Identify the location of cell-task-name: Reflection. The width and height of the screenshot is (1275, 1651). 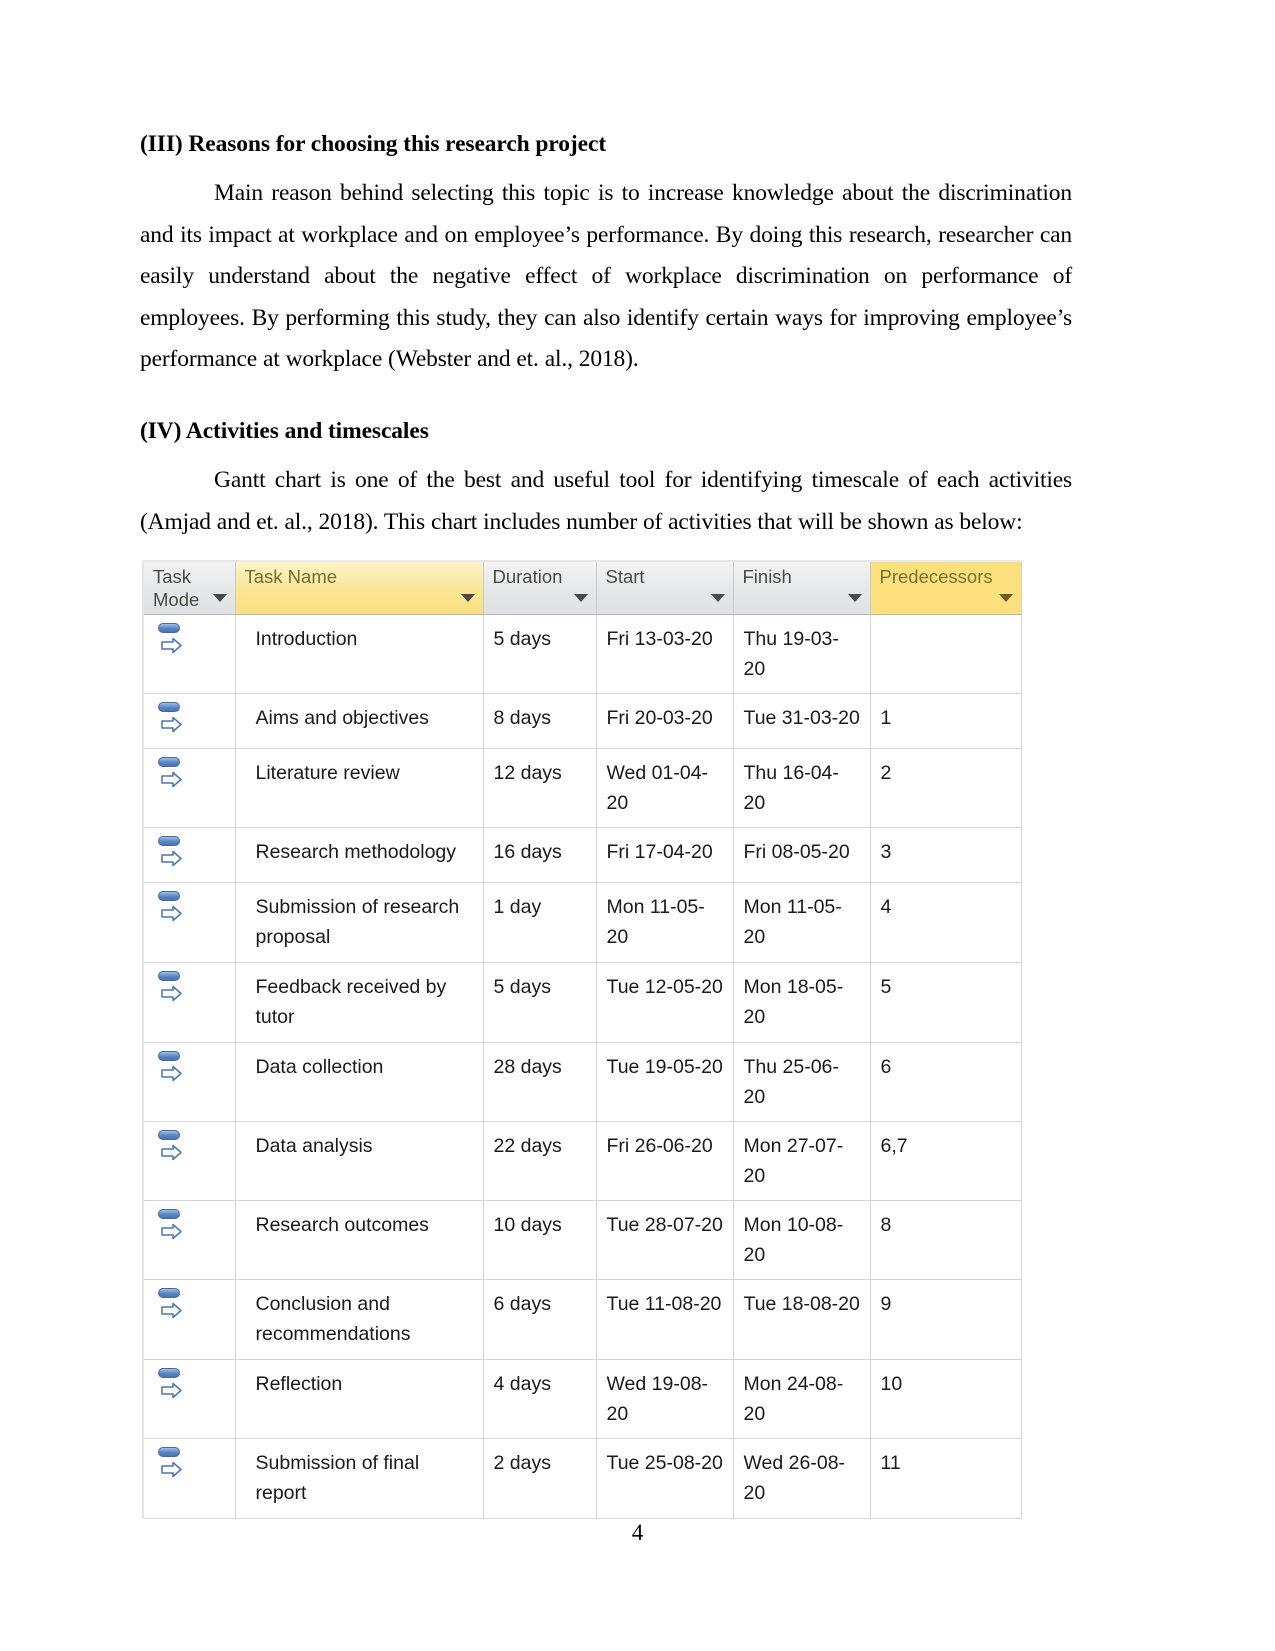
(359, 1399).